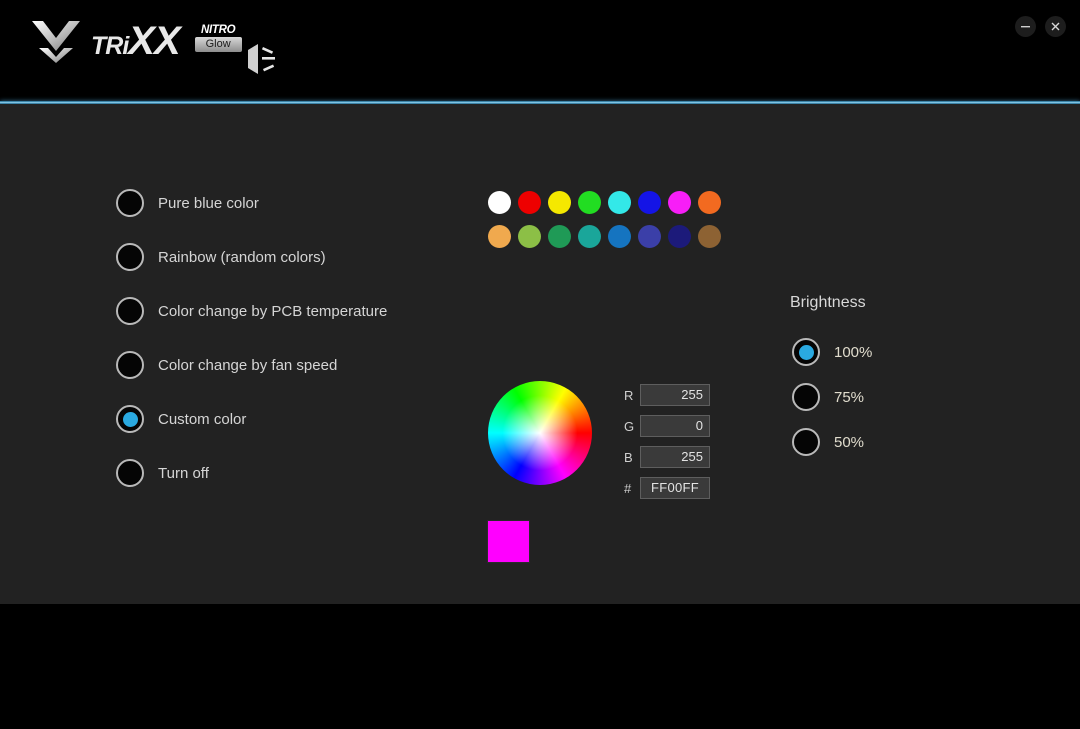 The height and width of the screenshot is (729, 1080). Describe the element at coordinates (242, 257) in the screenshot. I see `mode-label: Rainbow (random colors)` at that location.